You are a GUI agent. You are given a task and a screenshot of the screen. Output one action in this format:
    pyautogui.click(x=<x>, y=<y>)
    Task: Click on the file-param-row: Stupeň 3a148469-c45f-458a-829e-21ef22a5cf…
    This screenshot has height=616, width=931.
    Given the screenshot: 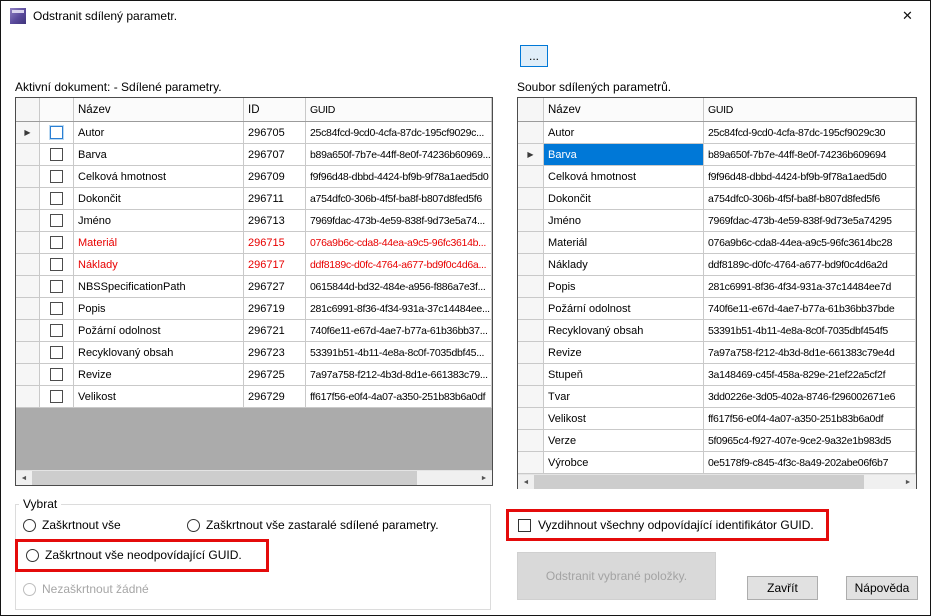 What is the action you would take?
    pyautogui.click(x=717, y=375)
    